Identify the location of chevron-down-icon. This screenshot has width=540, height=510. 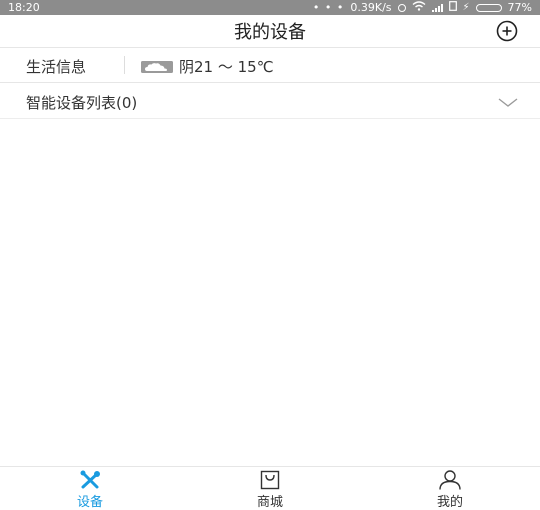
(508, 100).